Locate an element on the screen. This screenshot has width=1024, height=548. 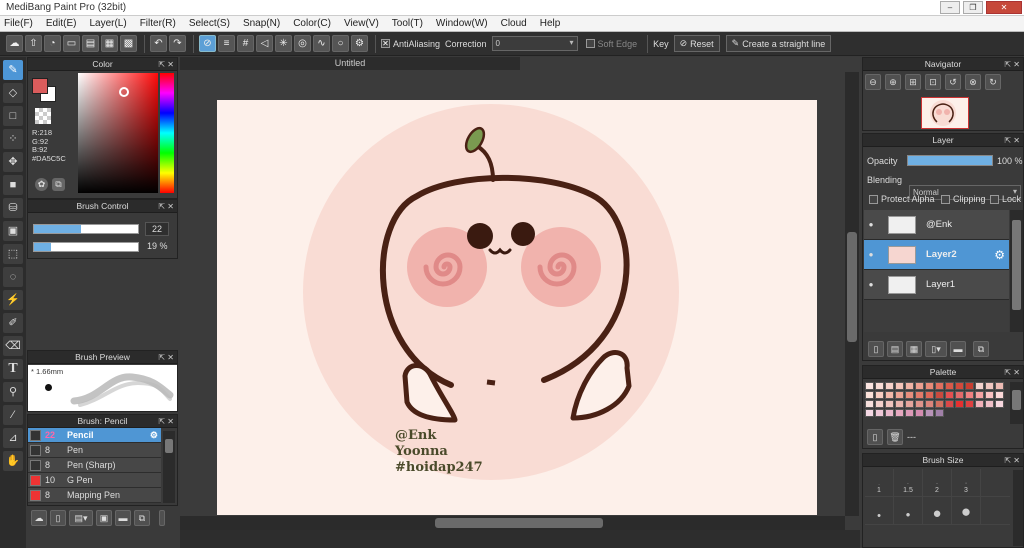
radial-snap-icon: ✳ is located at coordinates (283, 43).